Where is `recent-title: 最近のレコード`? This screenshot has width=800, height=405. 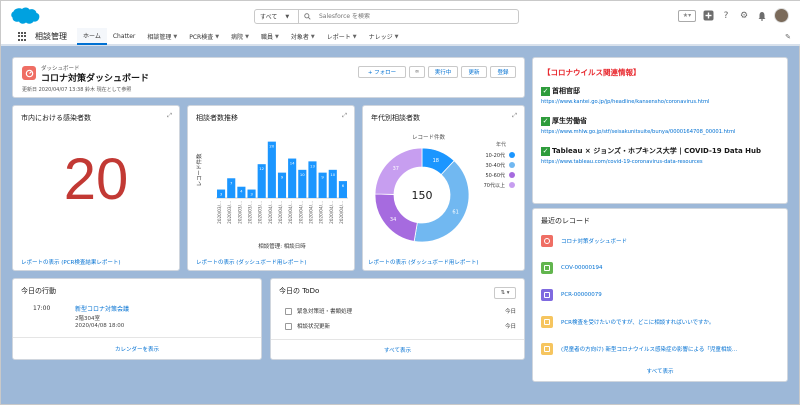 recent-title: 最近のレコード is located at coordinates (565, 221).